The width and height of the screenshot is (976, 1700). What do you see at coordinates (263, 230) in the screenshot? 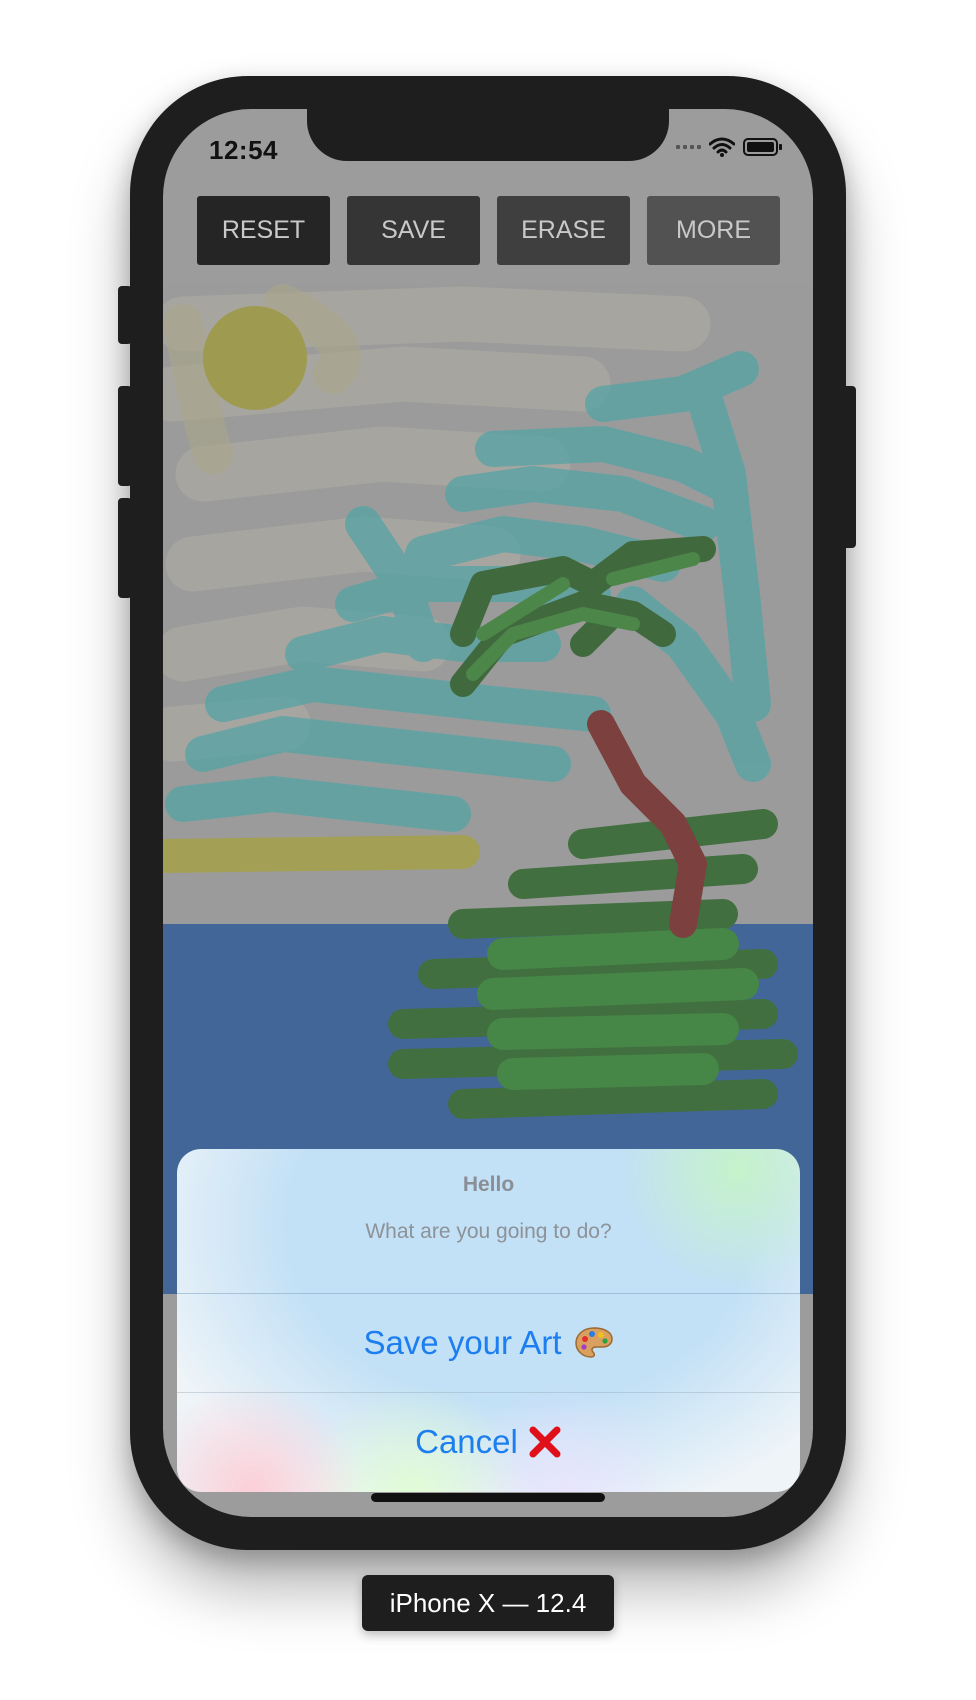
I see `reset-button: RESET` at bounding box center [263, 230].